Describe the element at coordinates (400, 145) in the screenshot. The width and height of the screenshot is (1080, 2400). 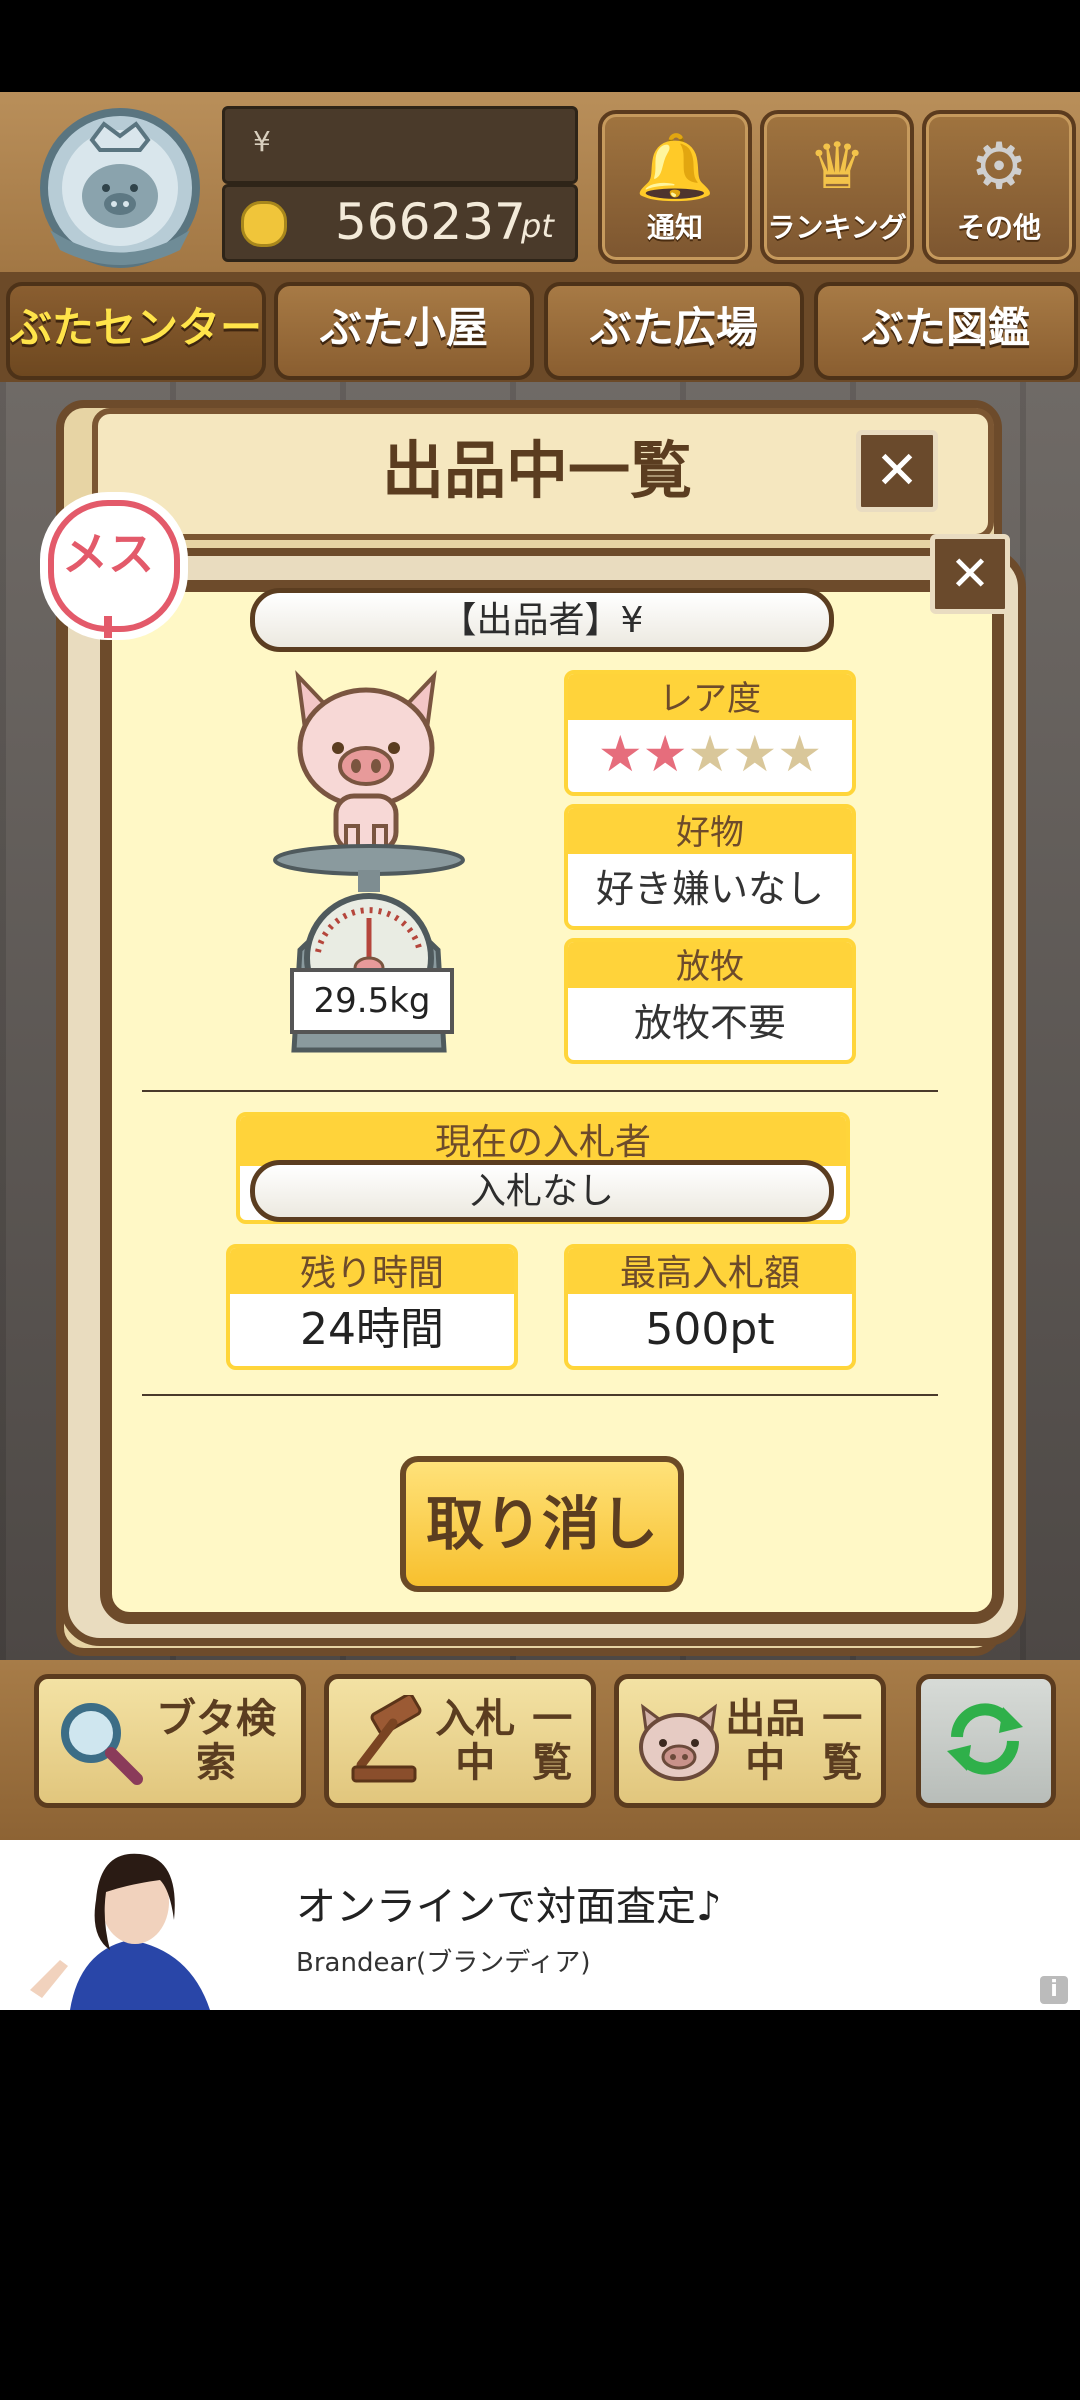
I see `username-field: ¥` at that location.